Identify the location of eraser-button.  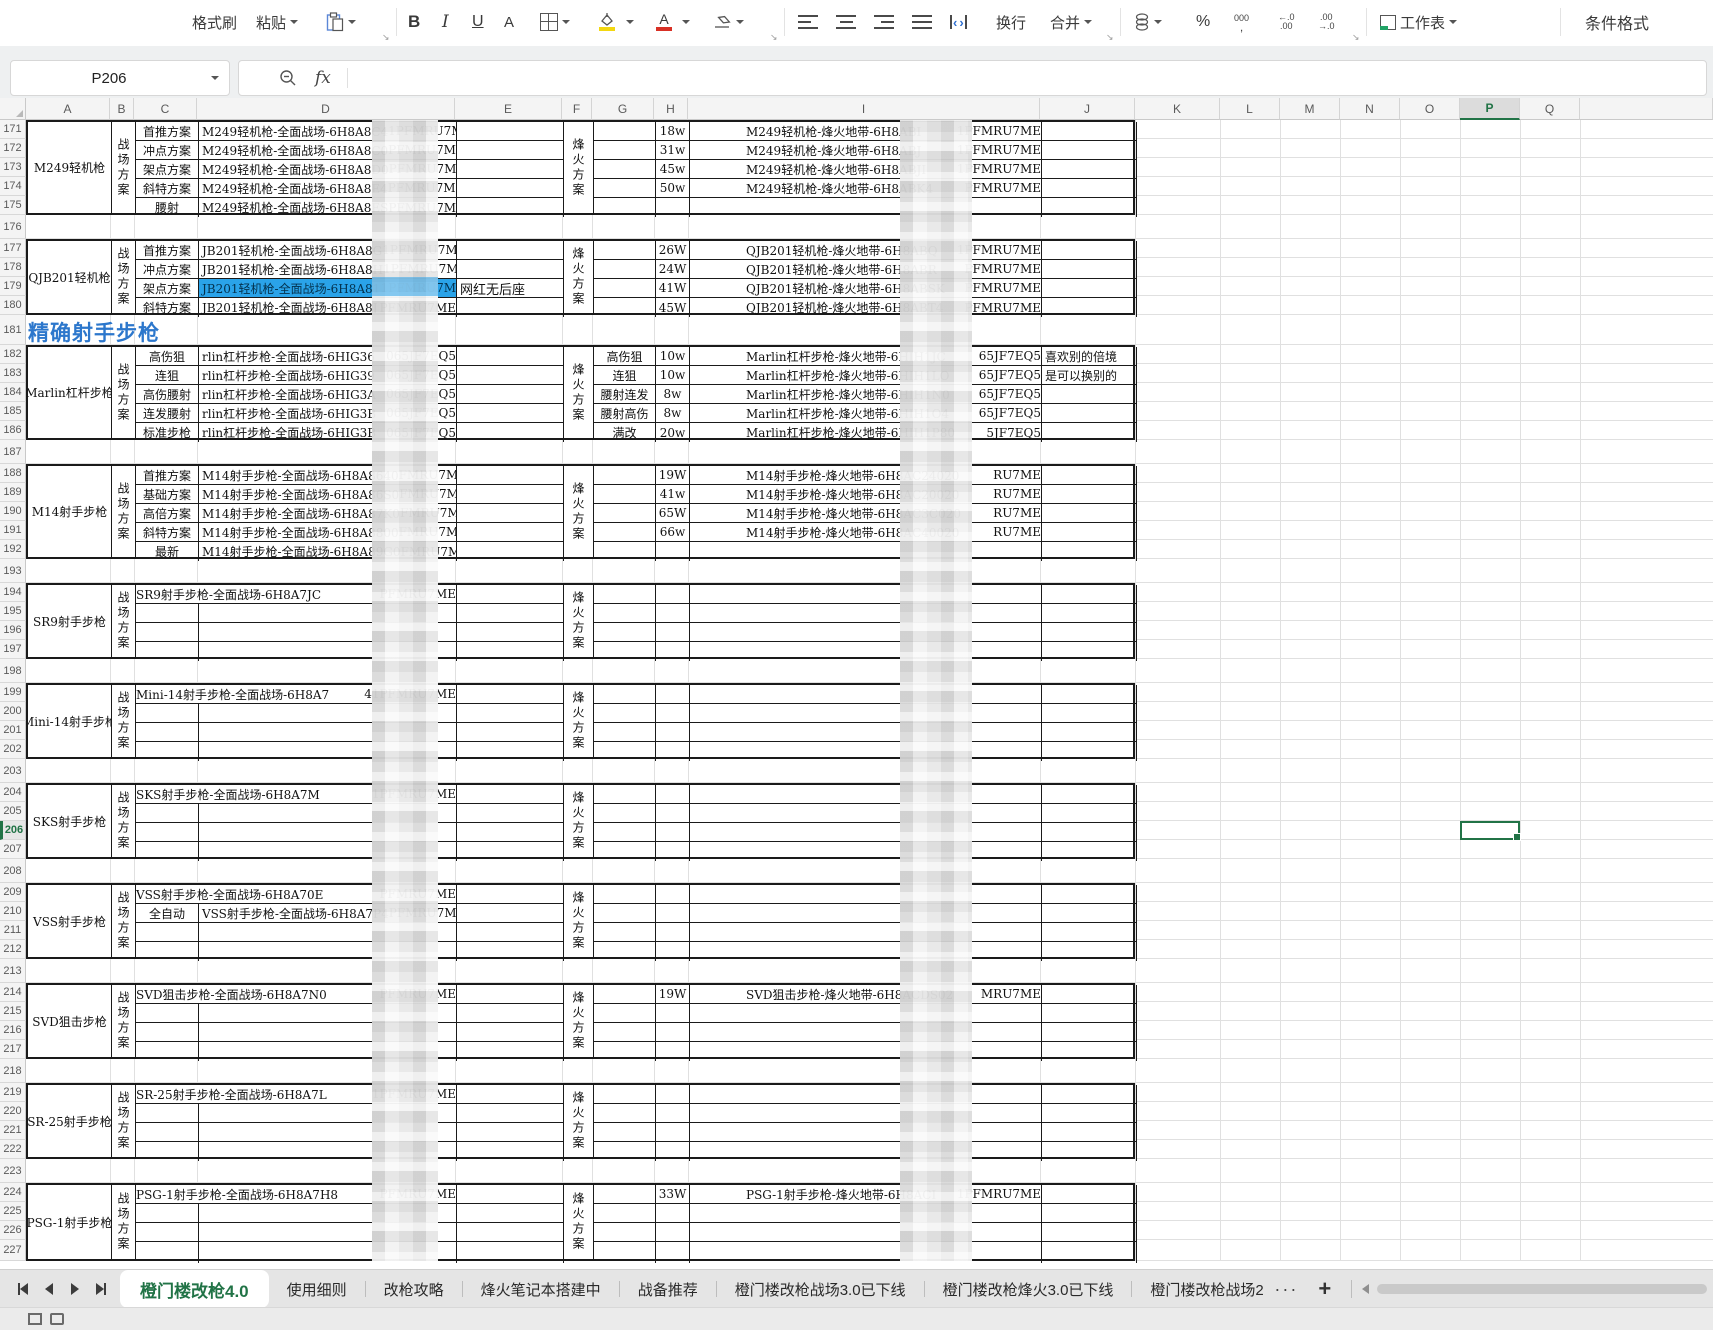
(728, 22).